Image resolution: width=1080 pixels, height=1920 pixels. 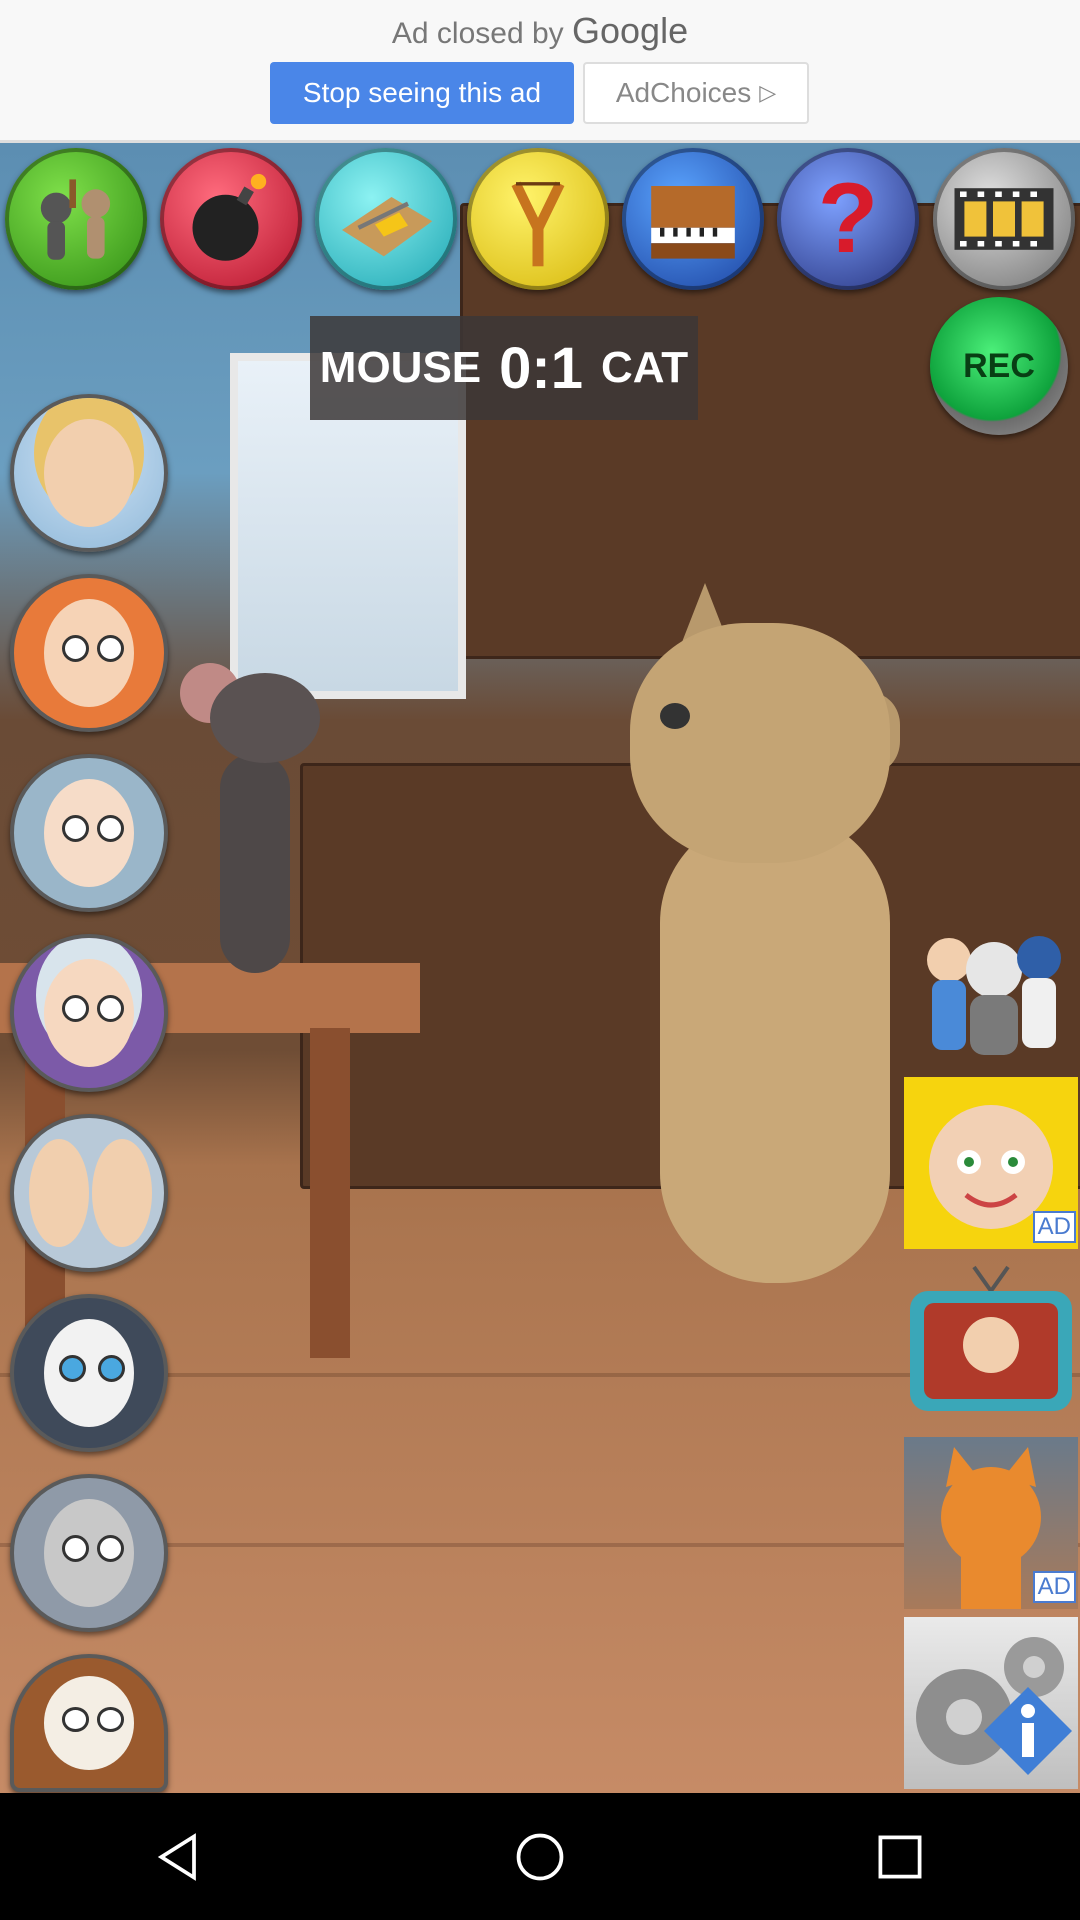 I want to click on adchoices-icon: ▷, so click(x=768, y=92).